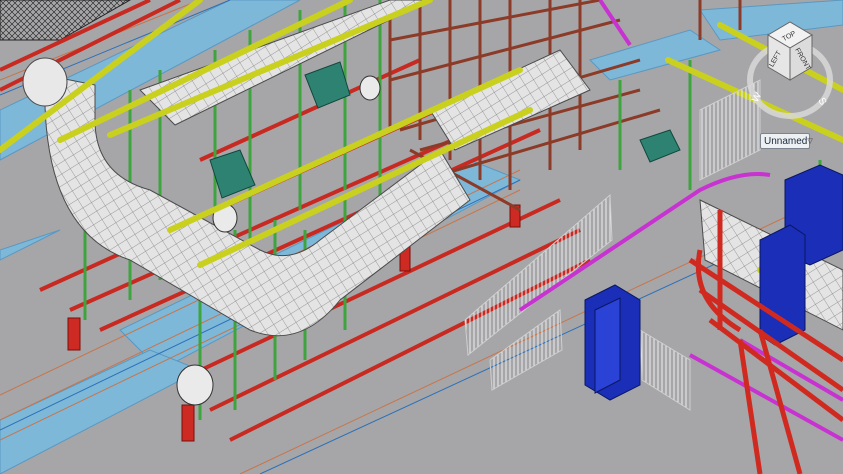  I want to click on chevron-down-icon: ▽, so click(810, 141).